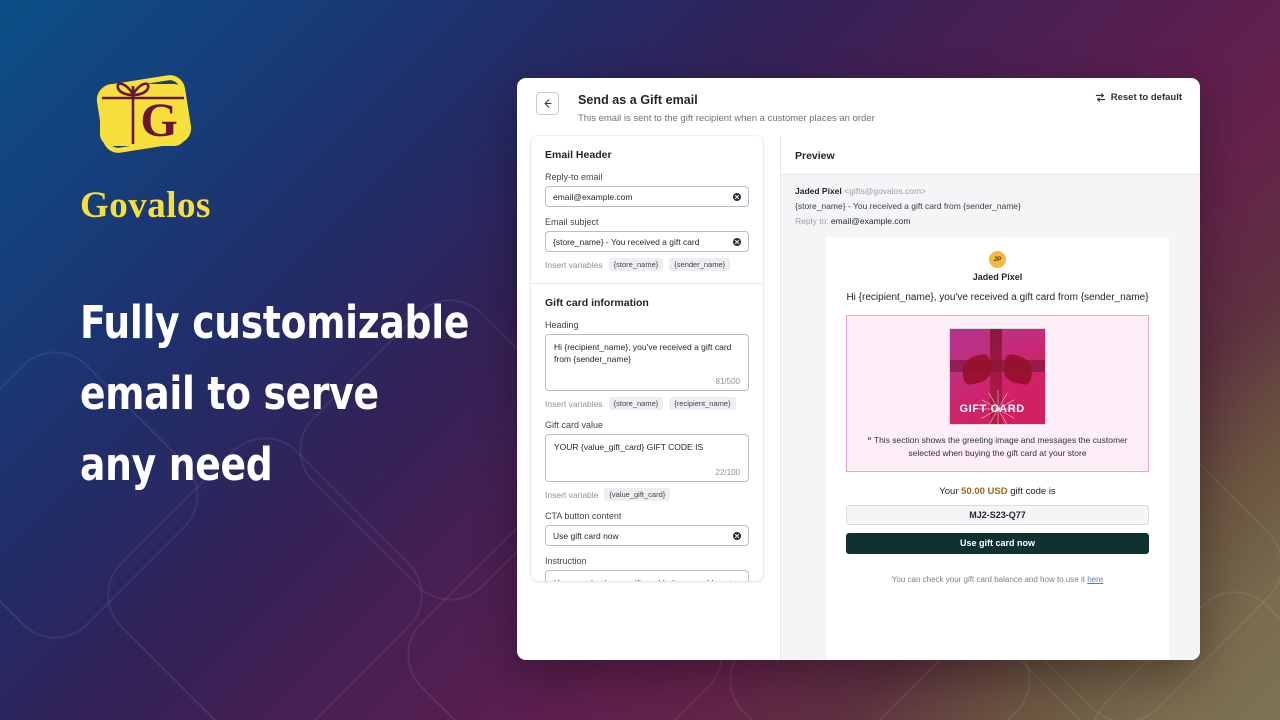 The height and width of the screenshot is (720, 1280). Describe the element at coordinates (700, 264) in the screenshot. I see `variable-chip: {sender_name}` at that location.